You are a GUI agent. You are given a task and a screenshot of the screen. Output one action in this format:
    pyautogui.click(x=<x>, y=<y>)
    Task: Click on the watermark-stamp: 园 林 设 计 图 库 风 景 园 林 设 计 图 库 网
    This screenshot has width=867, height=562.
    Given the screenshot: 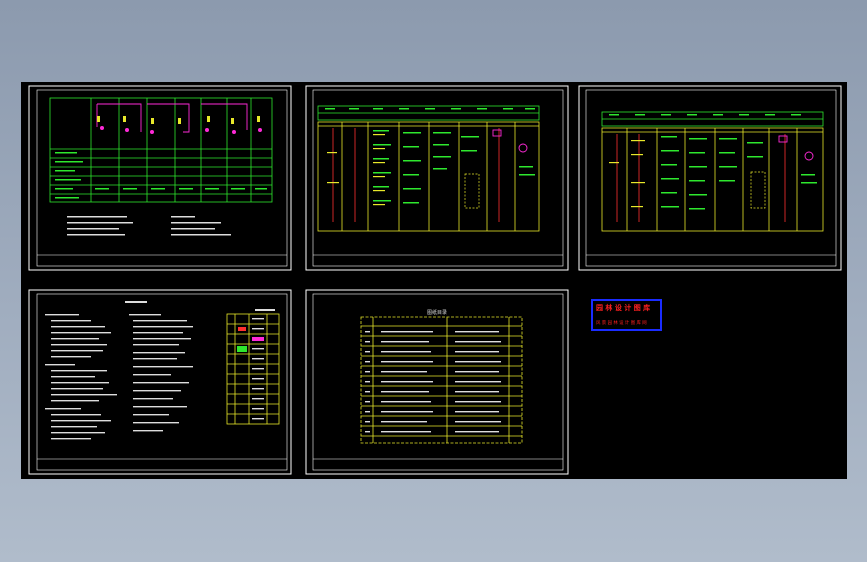 What is the action you would take?
    pyautogui.click(x=626, y=315)
    